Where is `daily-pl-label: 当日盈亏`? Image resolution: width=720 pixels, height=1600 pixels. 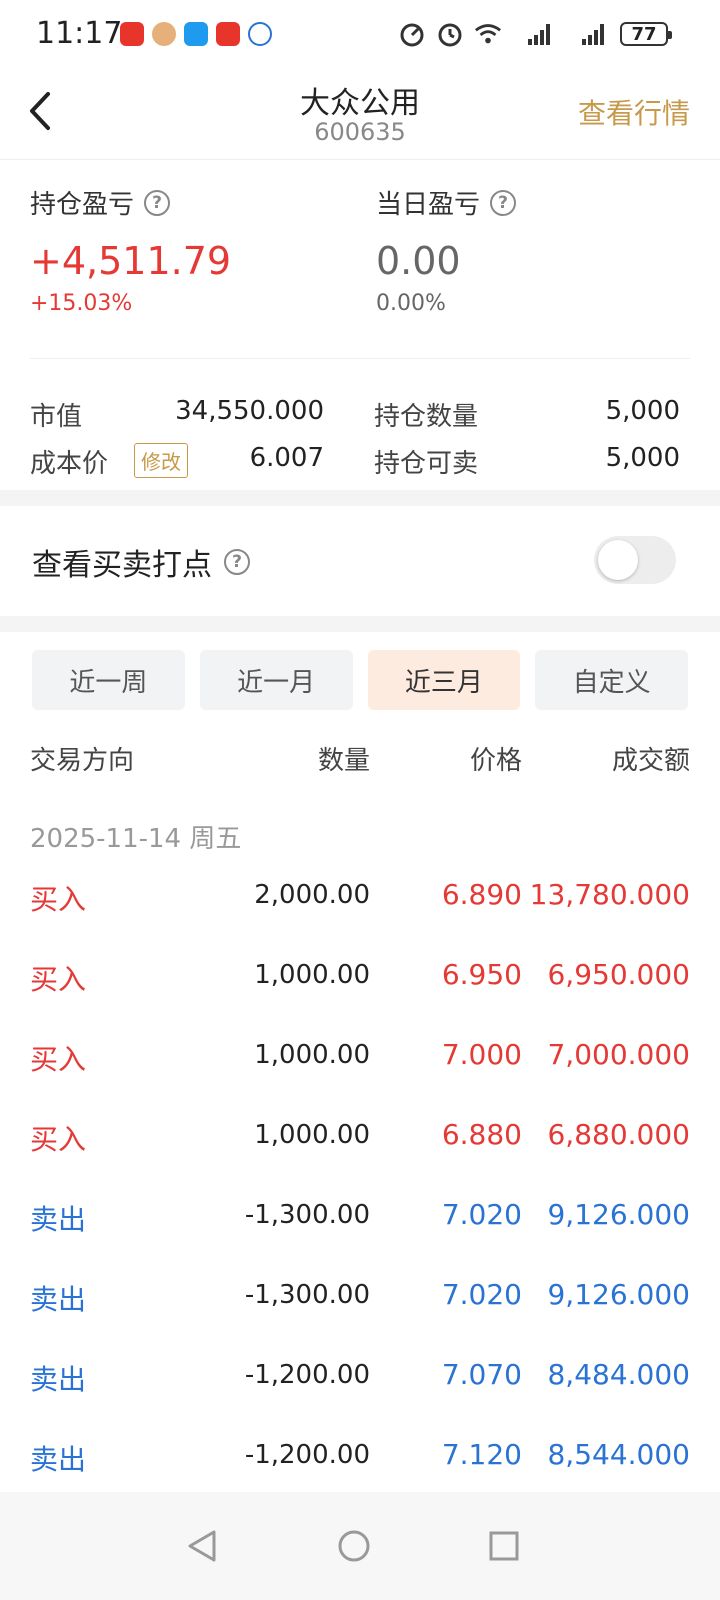
daily-pl-label: 当日盈亏 is located at coordinates (428, 205).